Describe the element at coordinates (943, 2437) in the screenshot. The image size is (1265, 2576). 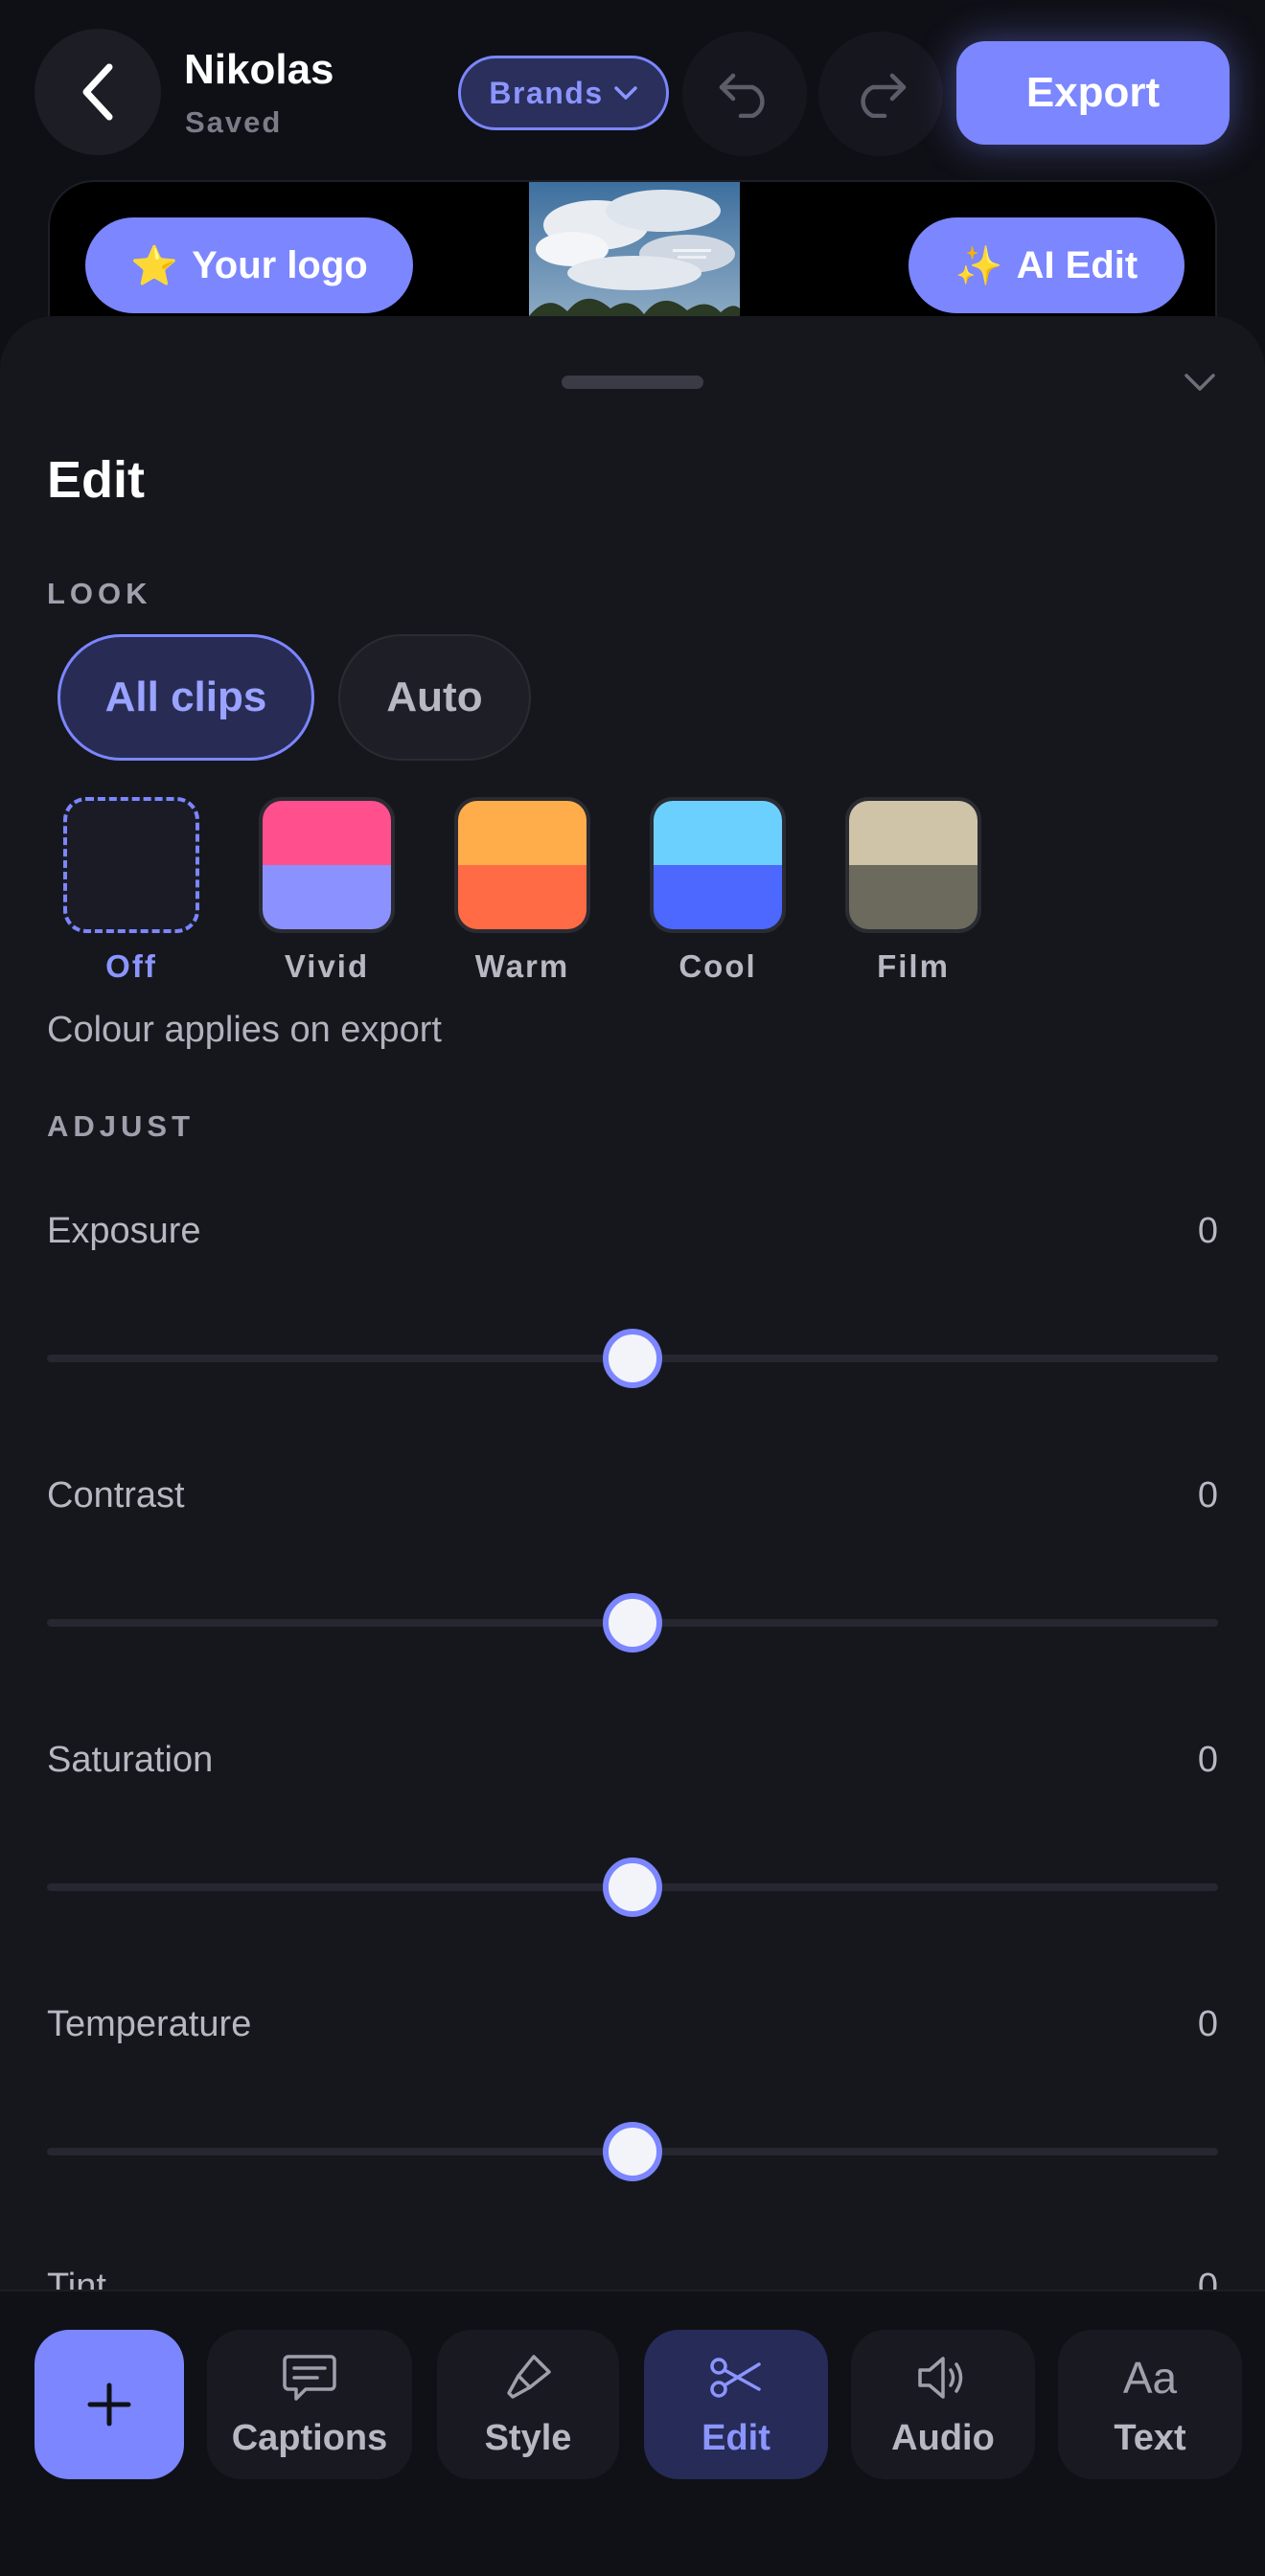
I see `nav-audio-label: Audio` at that location.